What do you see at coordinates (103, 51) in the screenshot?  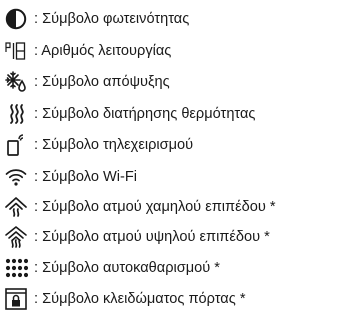 I see `legend-label: : Αριθμός λειτουργίας` at bounding box center [103, 51].